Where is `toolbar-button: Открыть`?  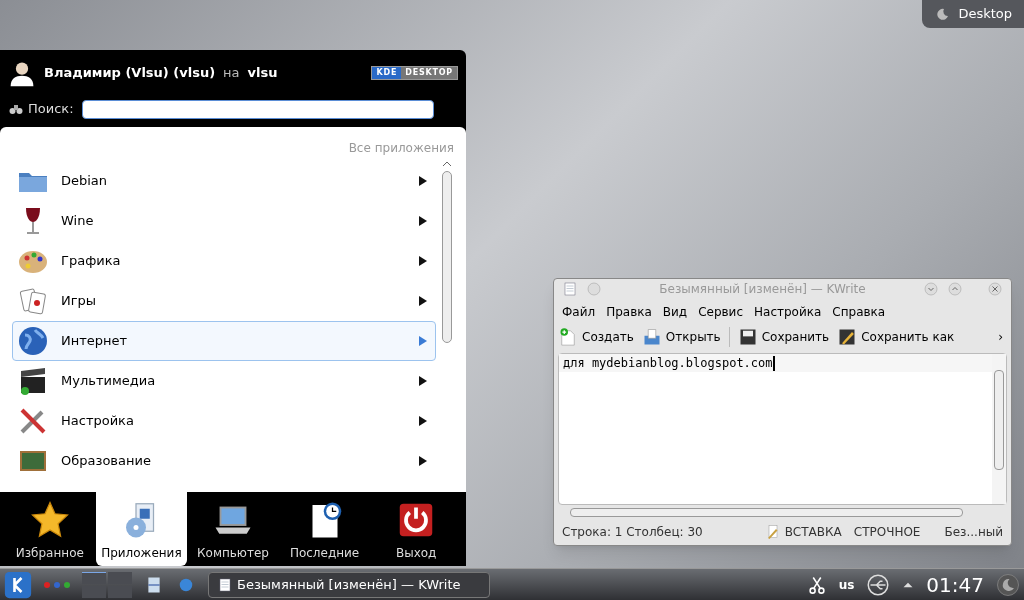 toolbar-button: Открыть is located at coordinates (681, 337).